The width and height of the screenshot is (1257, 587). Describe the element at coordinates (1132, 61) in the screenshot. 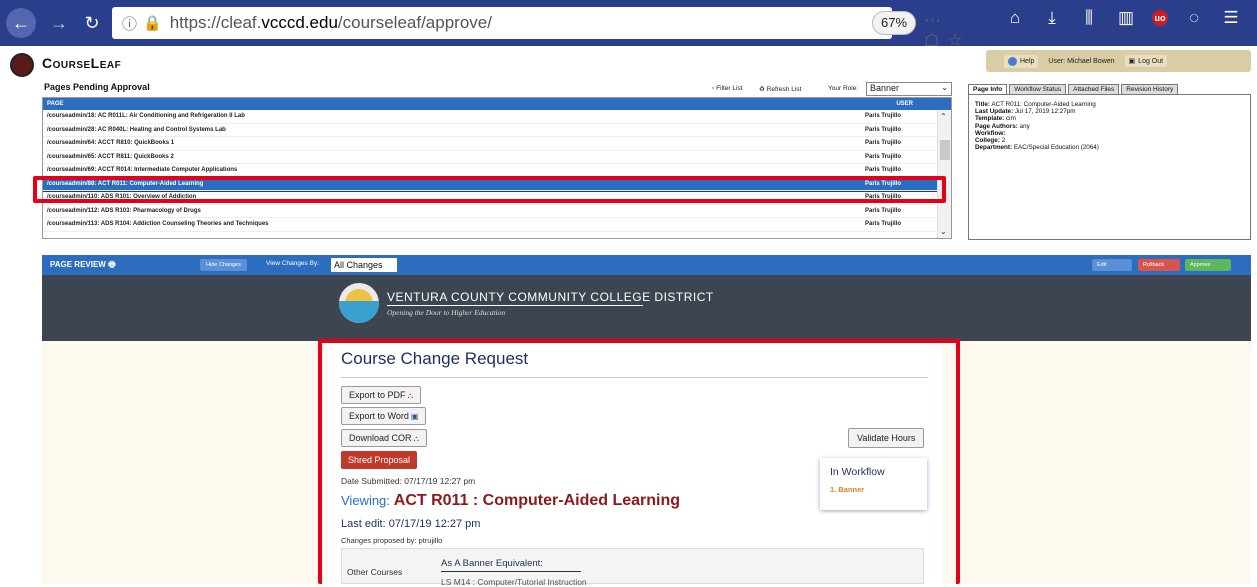

I see `logout-icon: ▣` at that location.